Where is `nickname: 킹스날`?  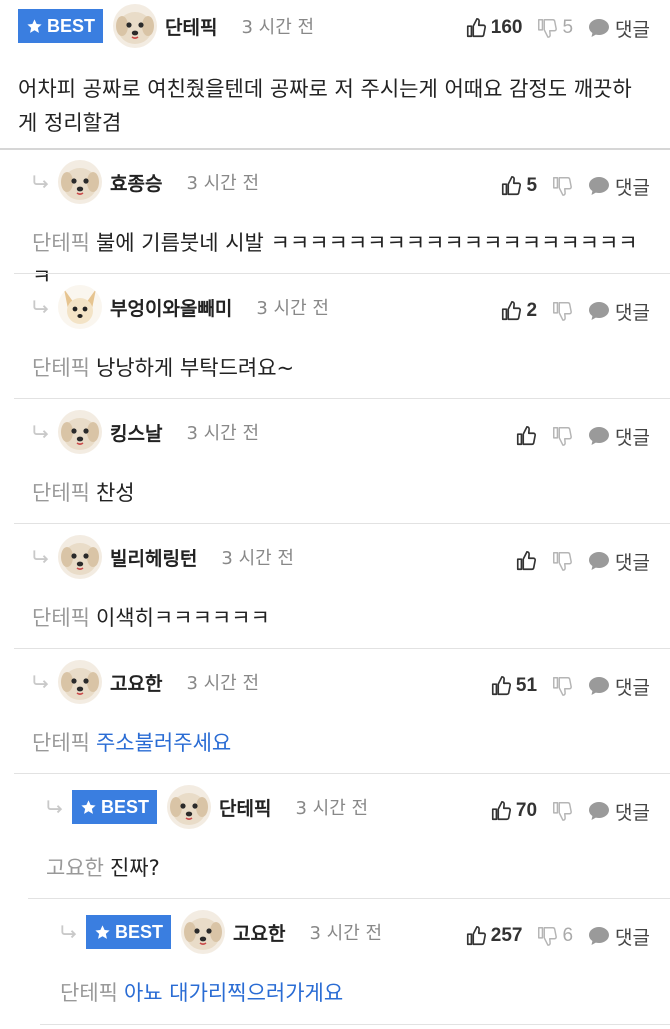 nickname: 킹스날 is located at coordinates (136, 432).